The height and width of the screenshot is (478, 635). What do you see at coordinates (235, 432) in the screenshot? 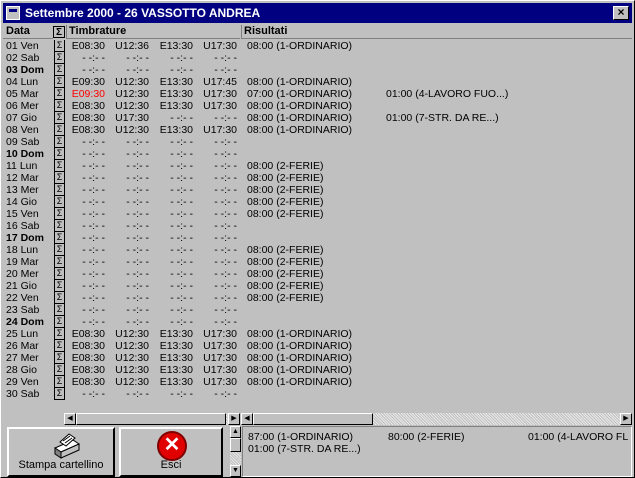
I see `scroll-up-arrow-icon: ▲` at bounding box center [235, 432].